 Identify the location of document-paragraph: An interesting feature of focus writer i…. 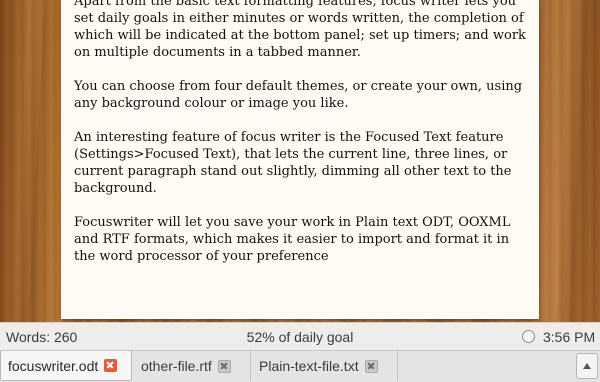
(293, 163).